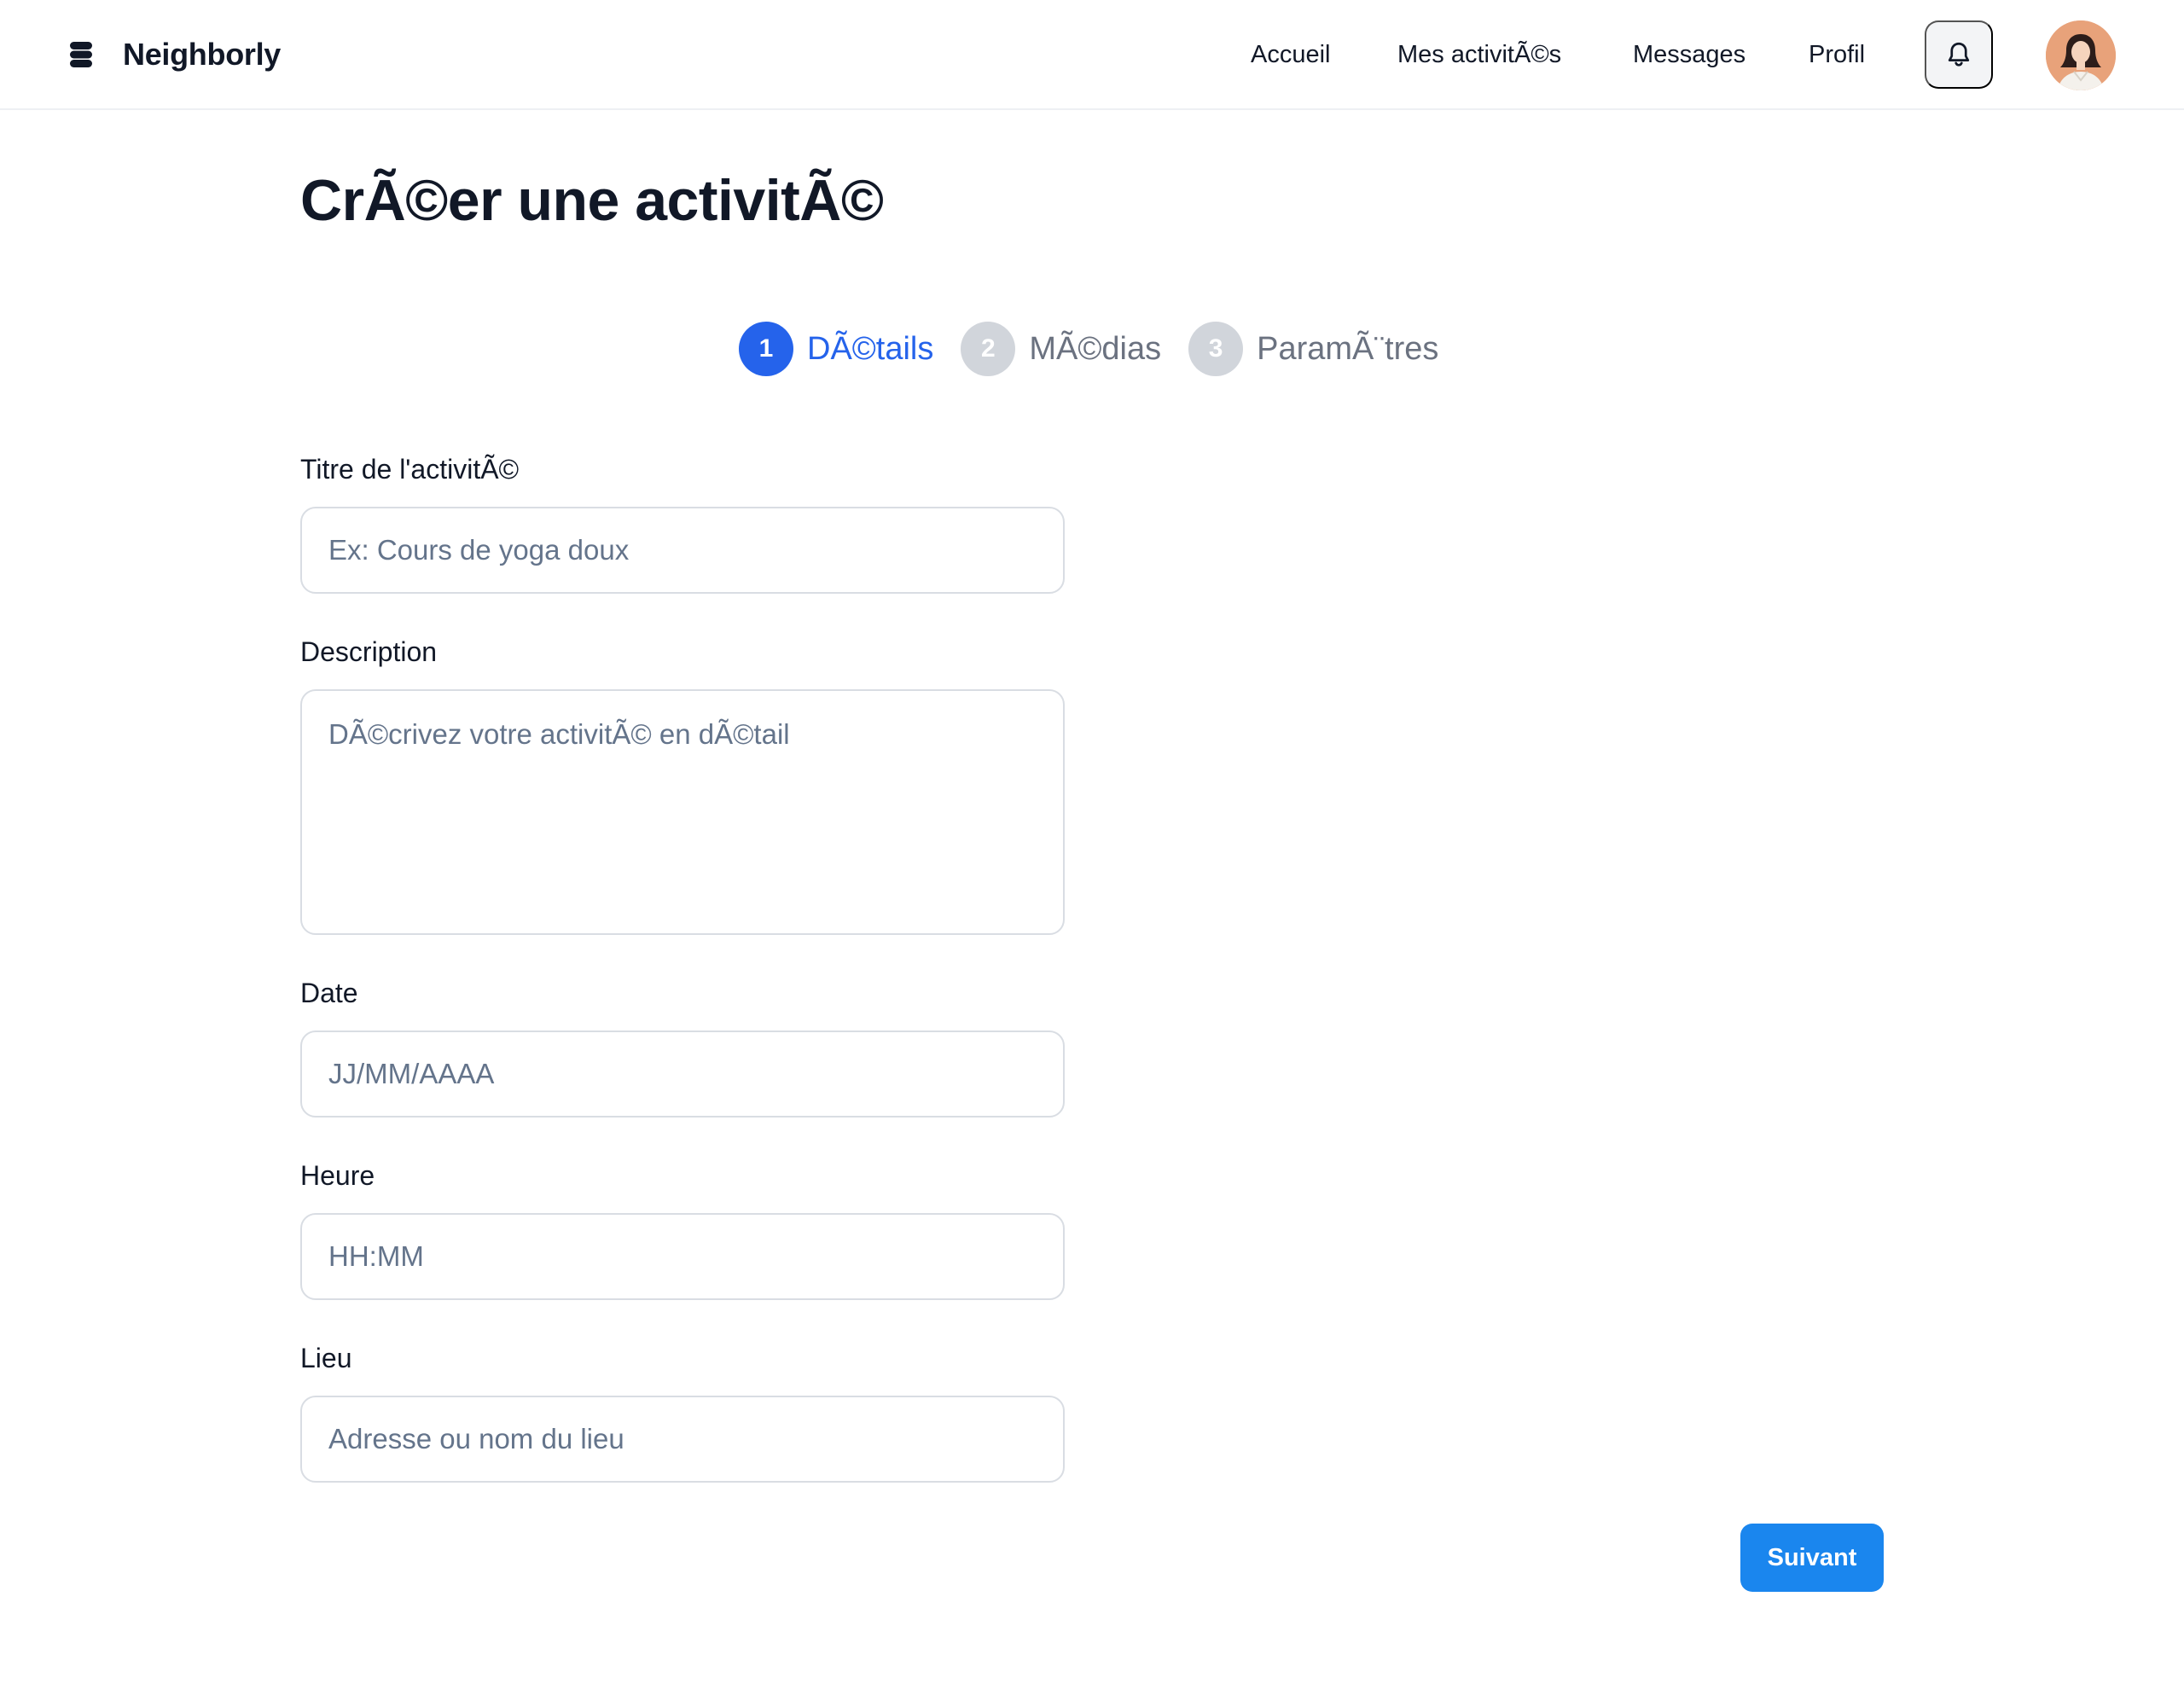 The width and height of the screenshot is (2184, 1701). Describe the element at coordinates (1095, 348) in the screenshot. I see `step-label: MÃ©dias` at that location.